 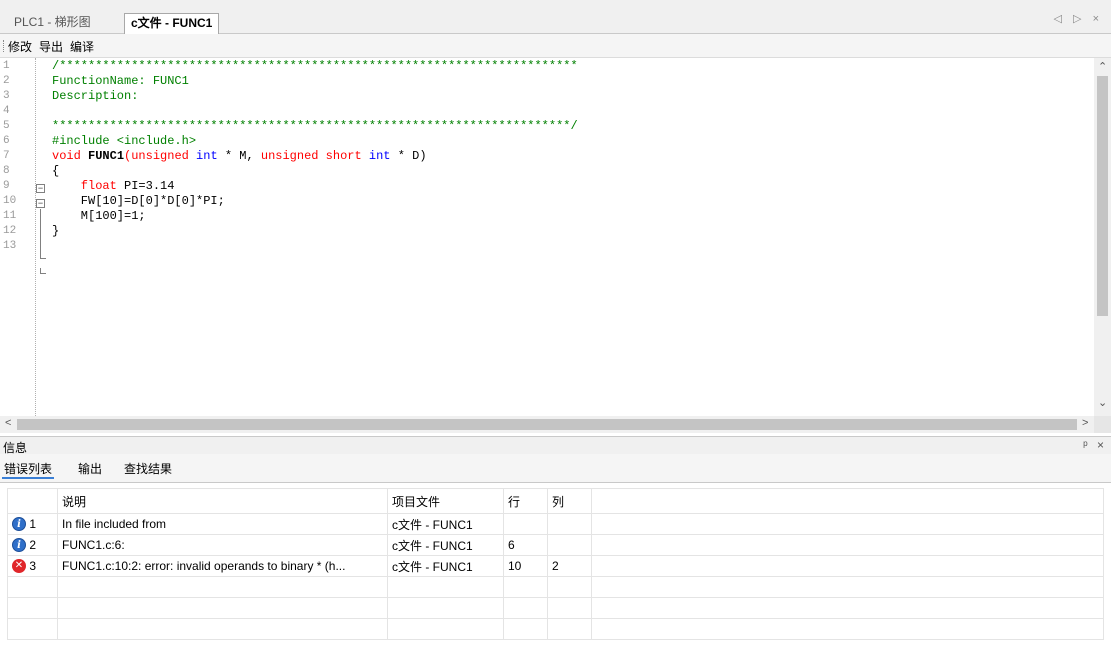 I want to click on table-row: i 1 In file included from c文件 - FUNC1, so click(x=555, y=524).